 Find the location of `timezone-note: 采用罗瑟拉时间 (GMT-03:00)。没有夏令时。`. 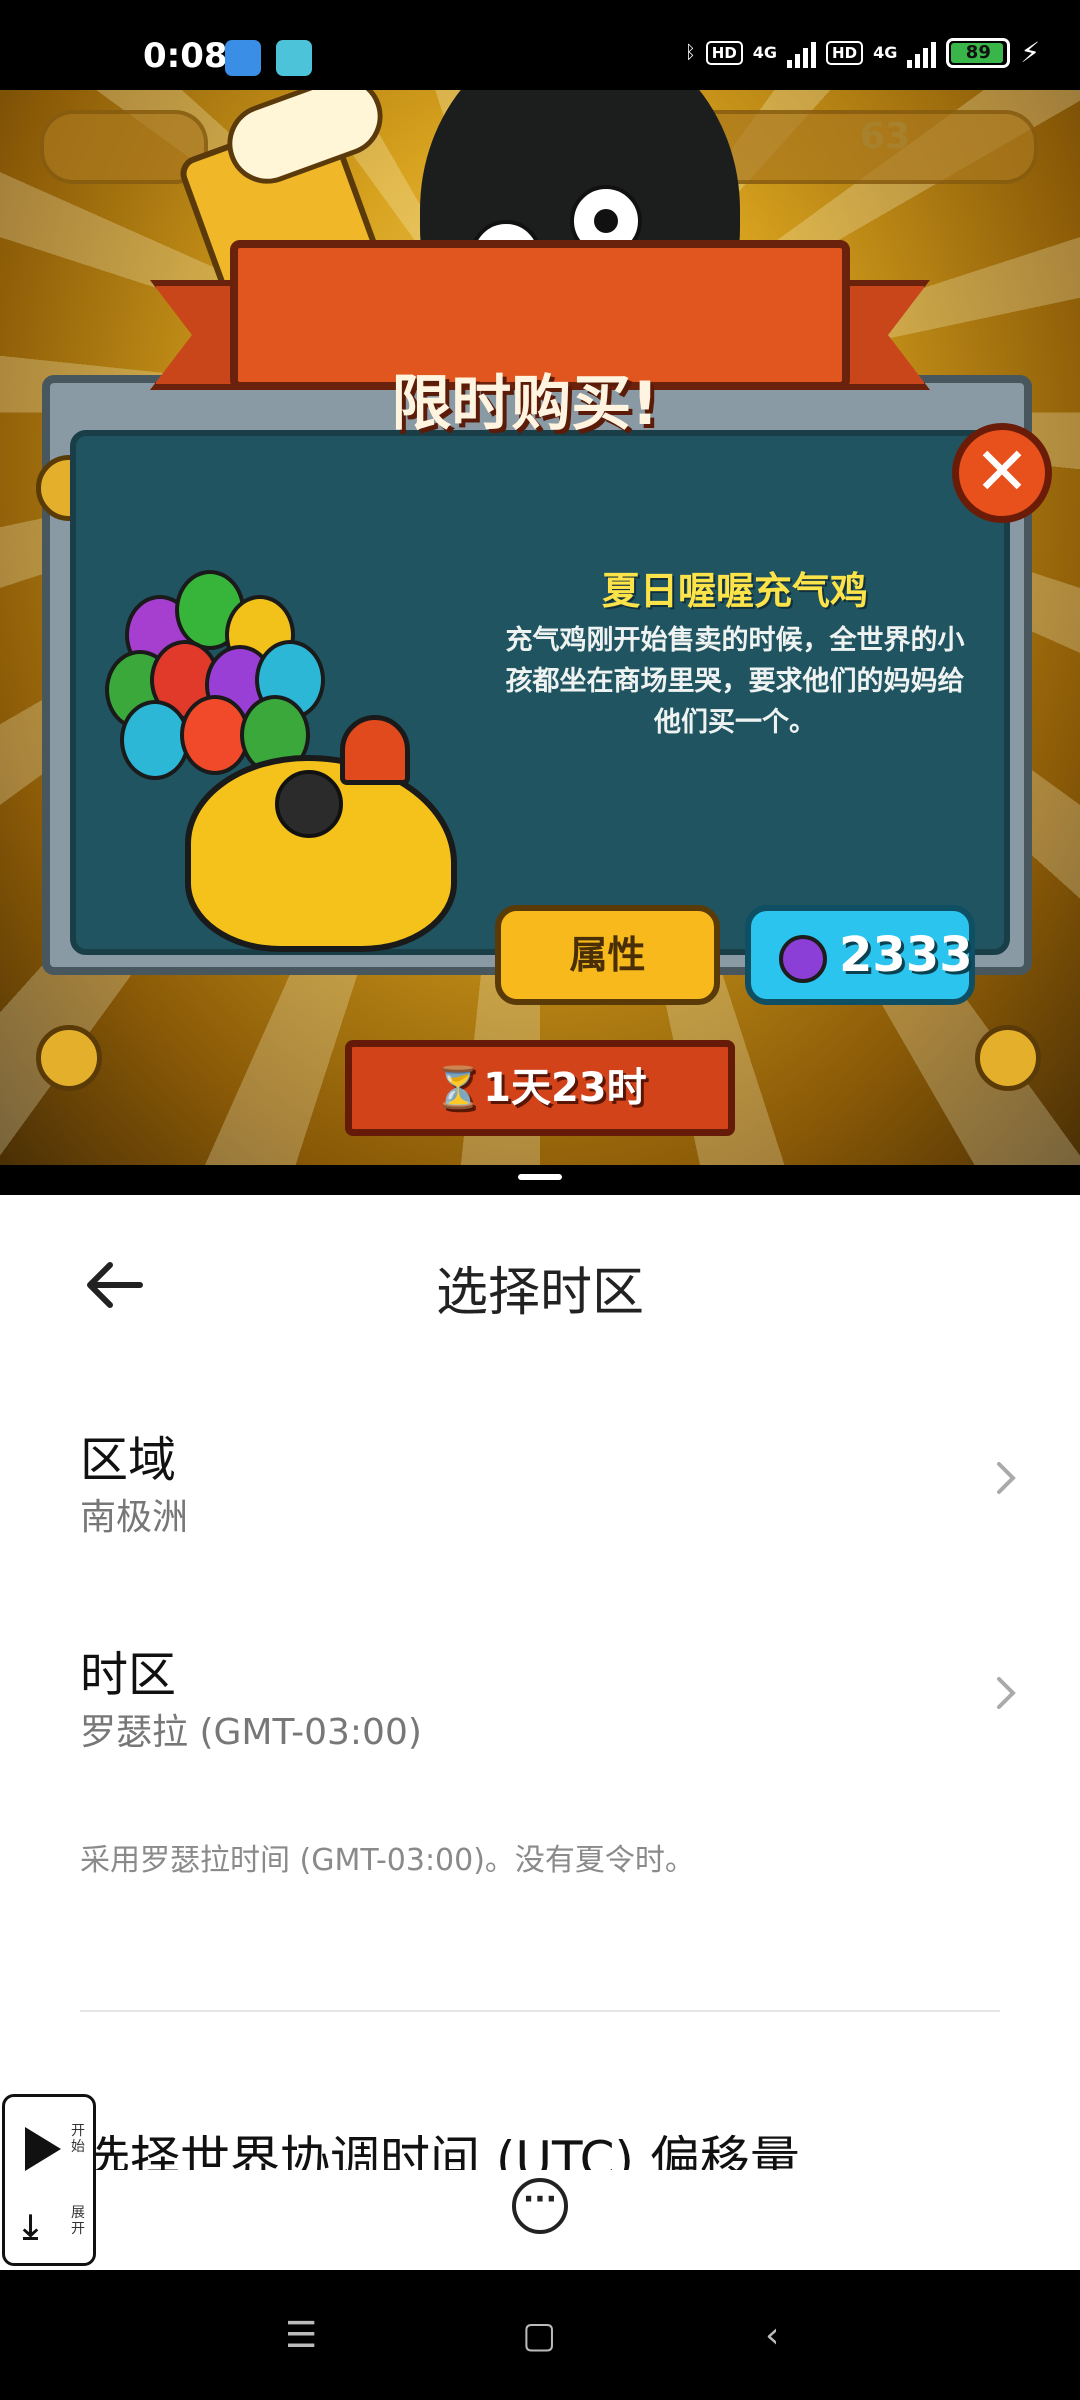

timezone-note: 采用罗瑟拉时间 (GMT-03:00)。没有夏令时。 is located at coordinates (387, 1860).